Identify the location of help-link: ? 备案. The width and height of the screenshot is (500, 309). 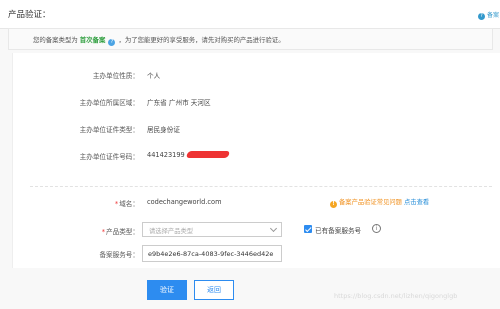
(488, 15).